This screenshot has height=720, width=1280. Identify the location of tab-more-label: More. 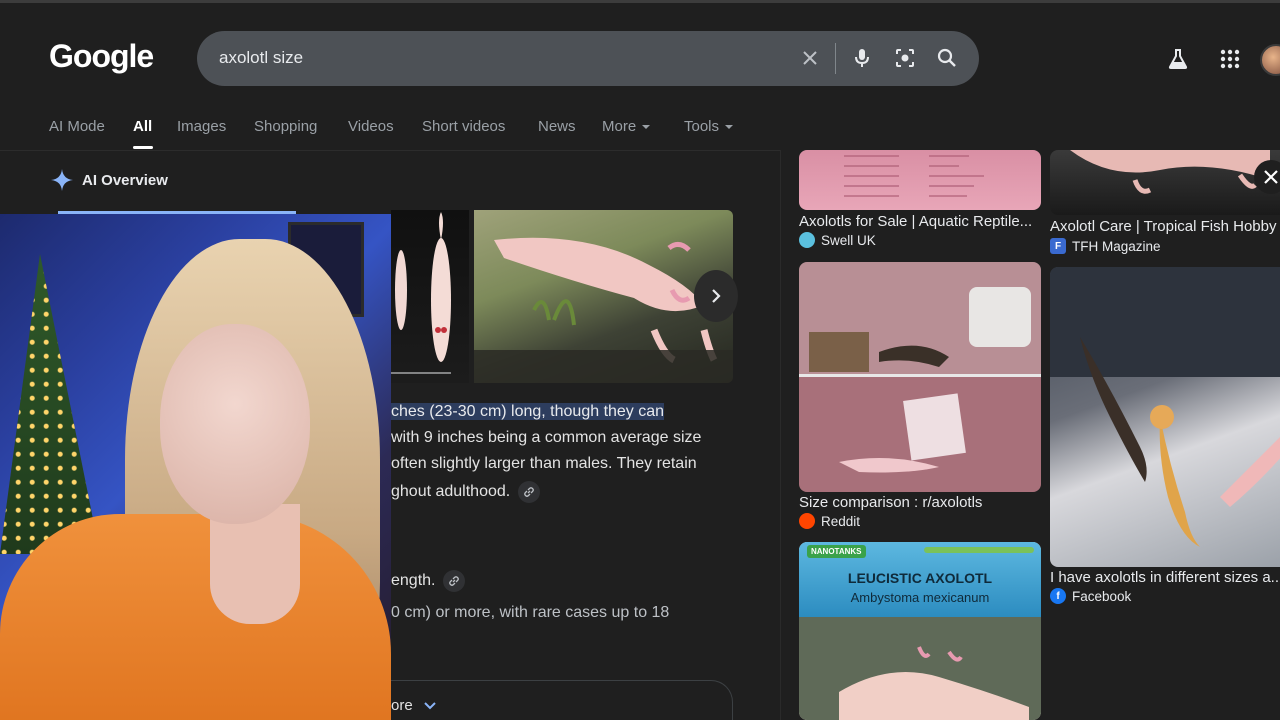
(619, 126).